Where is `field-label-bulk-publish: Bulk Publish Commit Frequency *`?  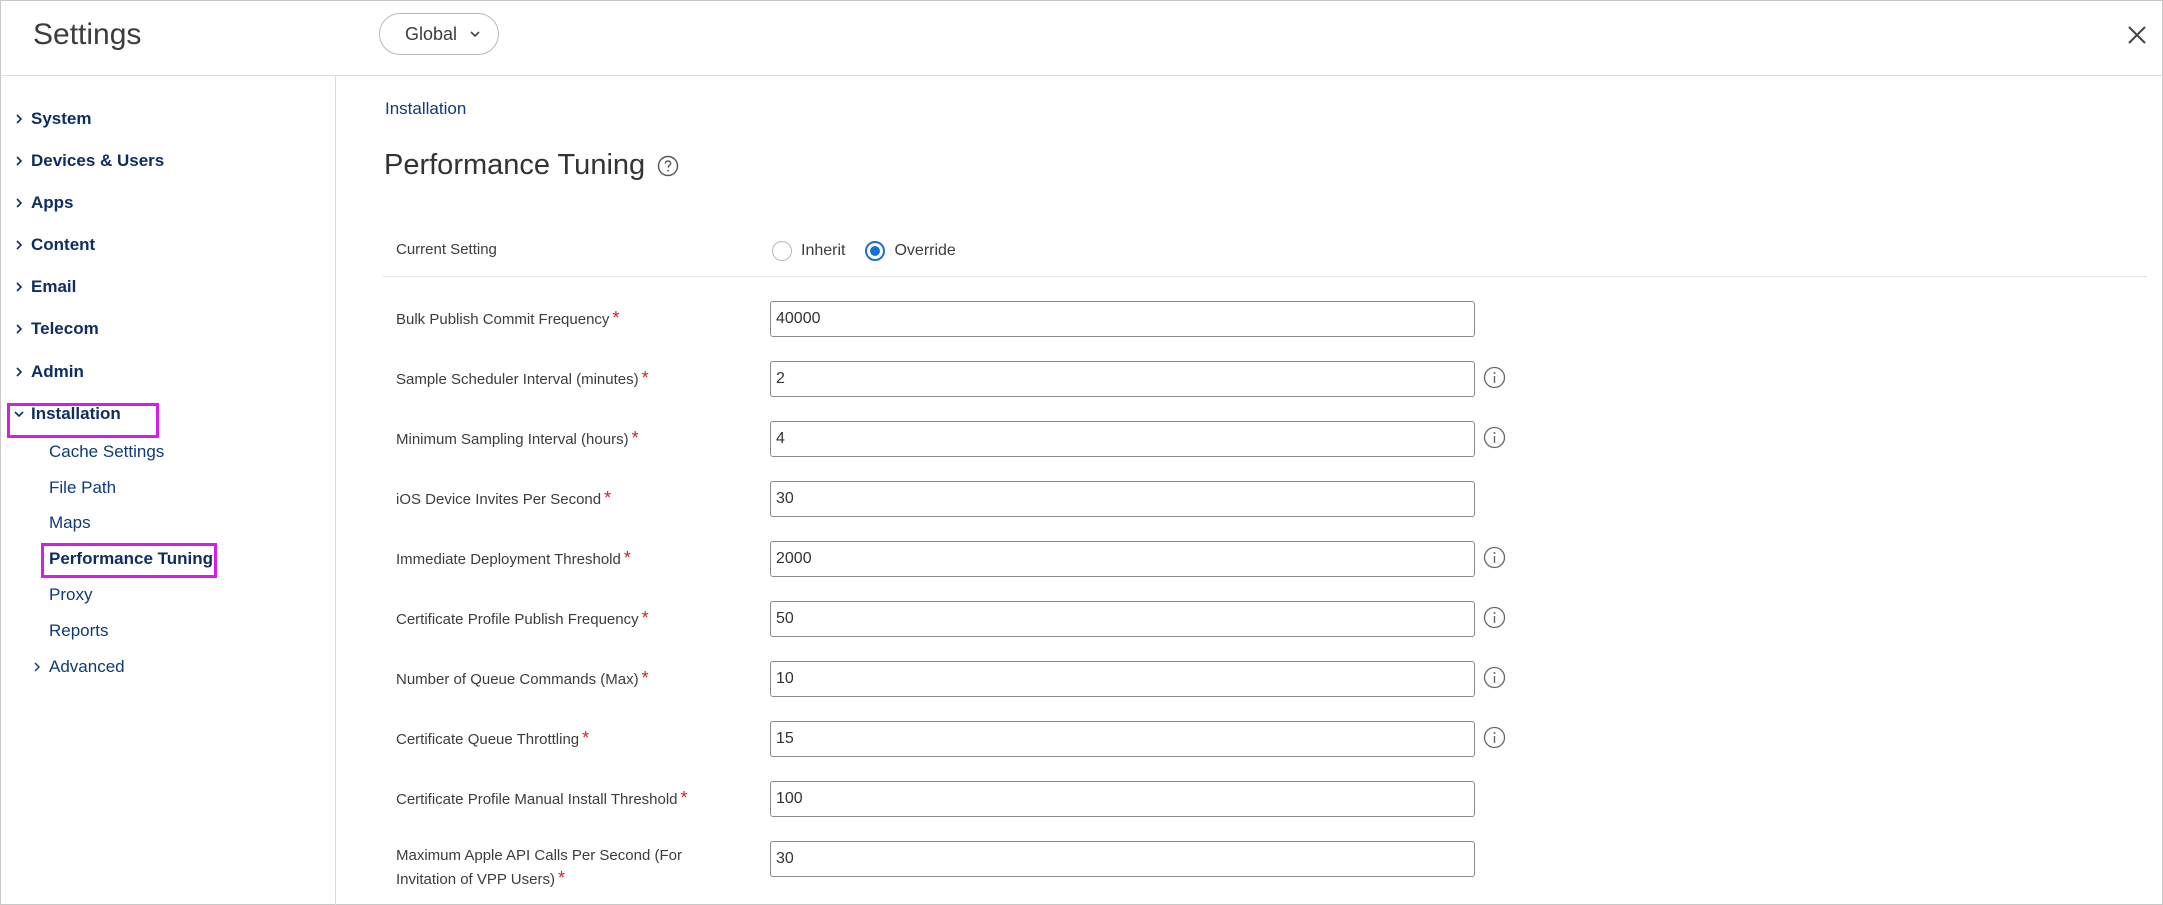
field-label-bulk-publish: Bulk Publish Commit Frequency * is located at coordinates (507, 319).